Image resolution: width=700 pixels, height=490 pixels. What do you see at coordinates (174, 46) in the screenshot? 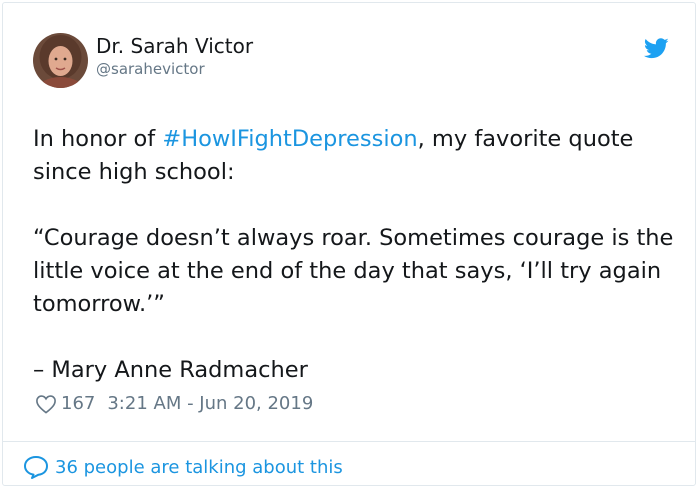
I see `author-name: Dr. Sarah Victor` at bounding box center [174, 46].